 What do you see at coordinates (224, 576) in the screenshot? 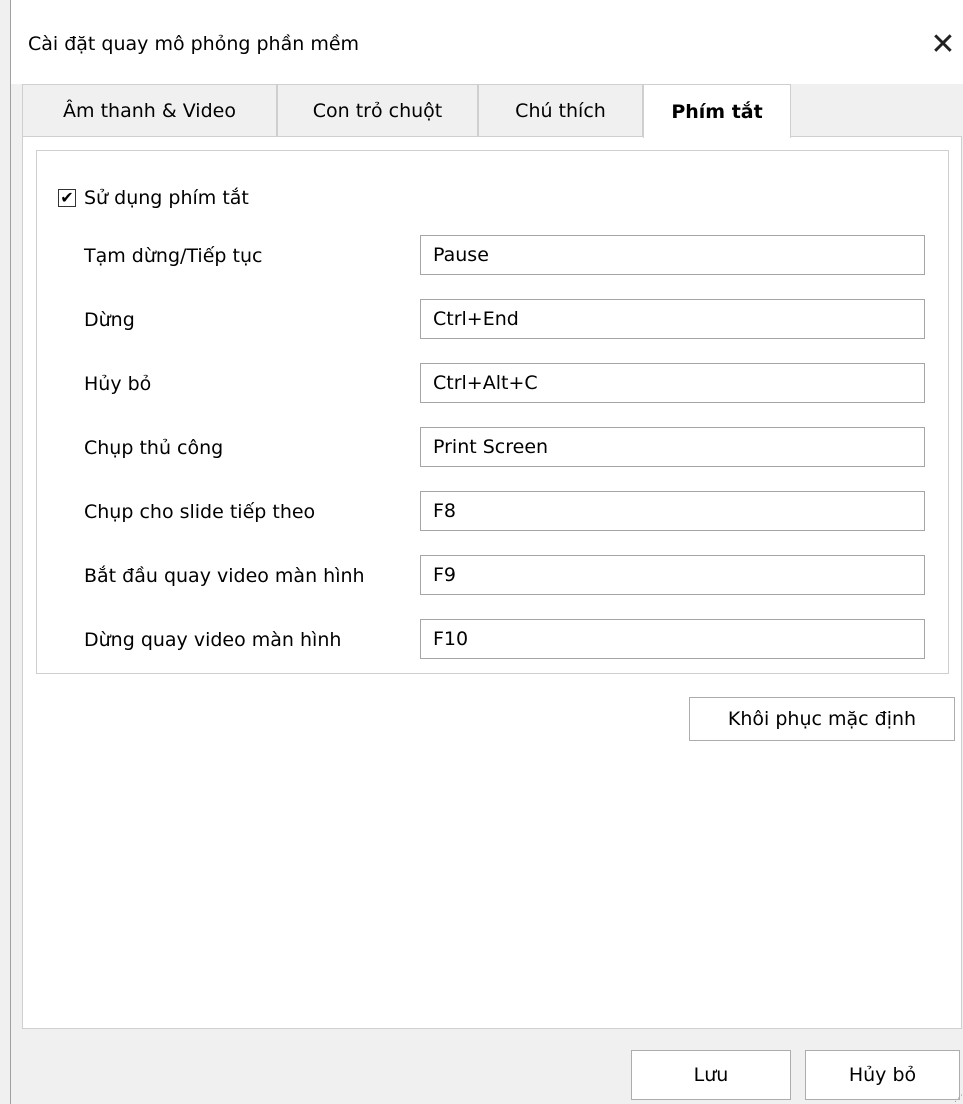
I see `shortcut-label-start-video: Bắt đầu quay video màn hình` at bounding box center [224, 576].